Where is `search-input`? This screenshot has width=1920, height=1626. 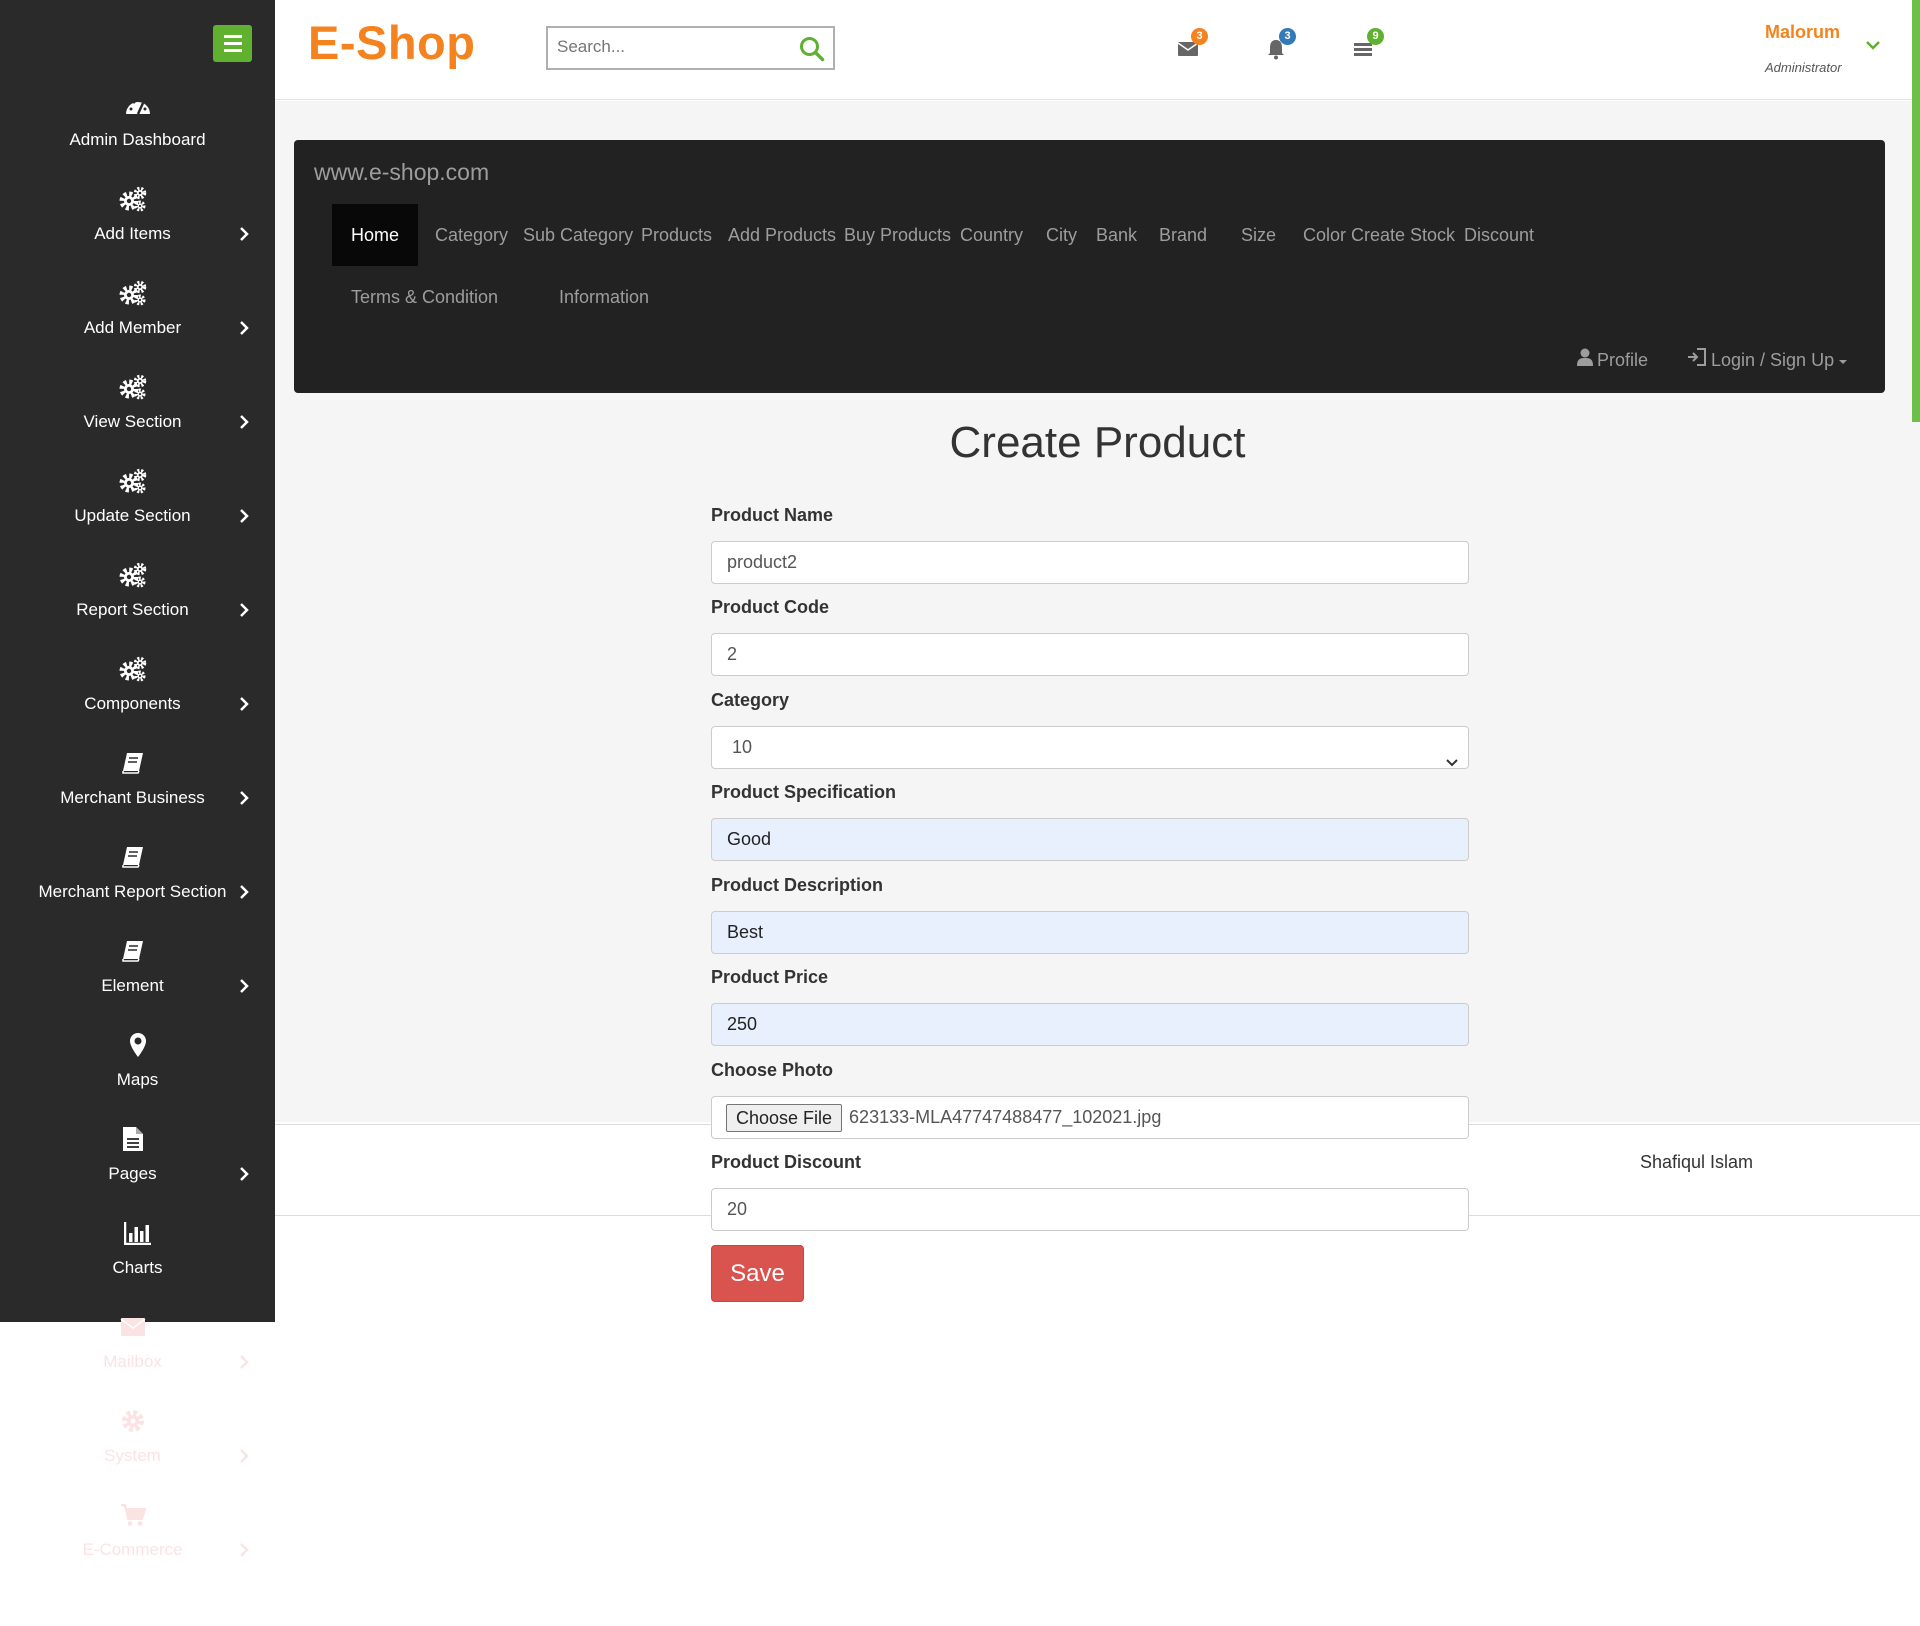 search-input is located at coordinates (663, 47).